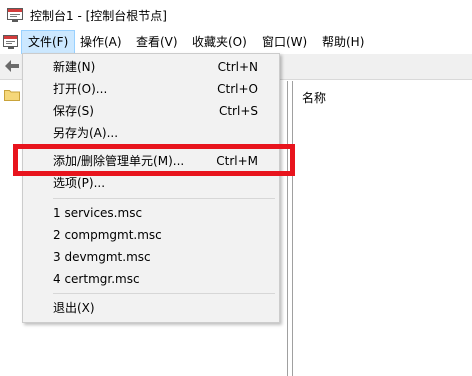 Image resolution: width=472 pixels, height=376 pixels. What do you see at coordinates (151, 89) in the screenshot?
I see `menu-item-open: 打开(O)... Ctrl+O` at bounding box center [151, 89].